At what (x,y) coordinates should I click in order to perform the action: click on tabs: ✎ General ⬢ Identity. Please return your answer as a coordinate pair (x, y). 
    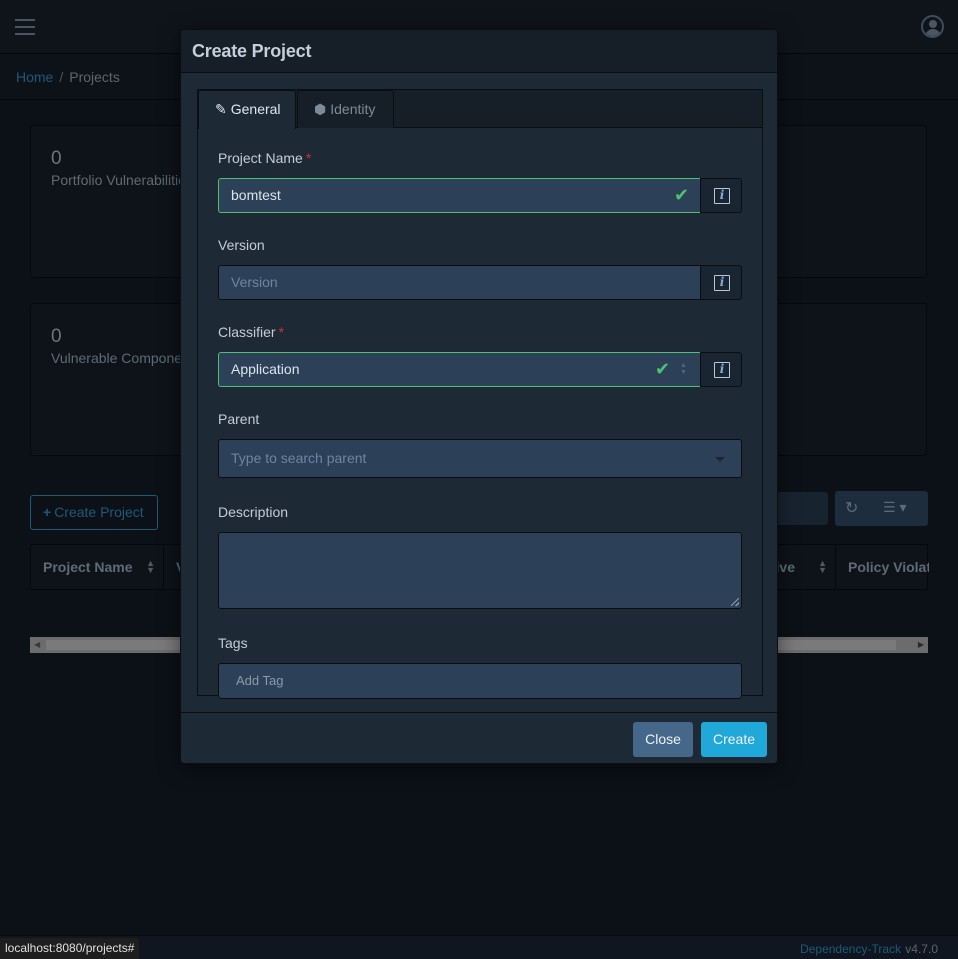
    Looking at the image, I should click on (480, 109).